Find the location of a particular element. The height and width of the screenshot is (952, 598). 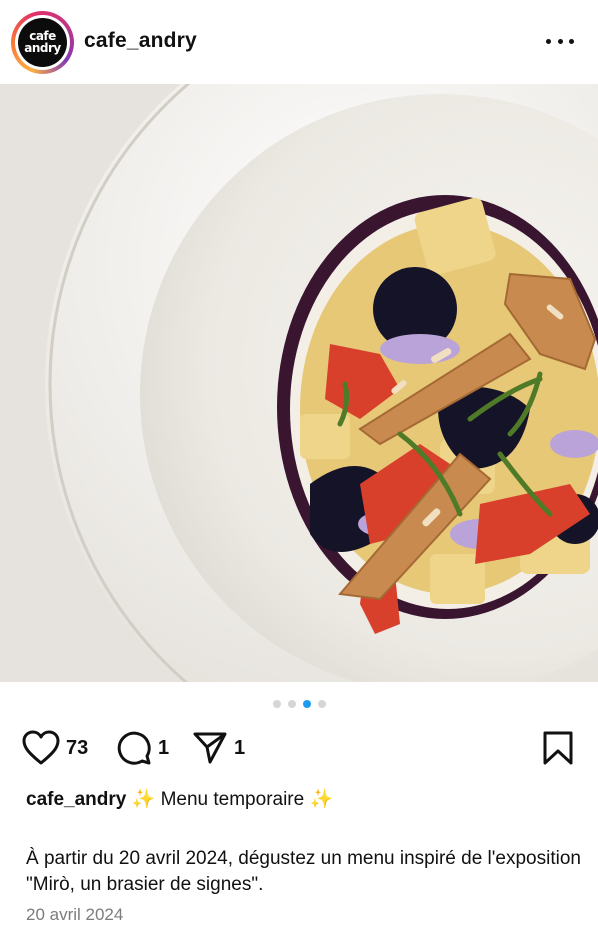

like-button: 73 is located at coordinates (55, 748).